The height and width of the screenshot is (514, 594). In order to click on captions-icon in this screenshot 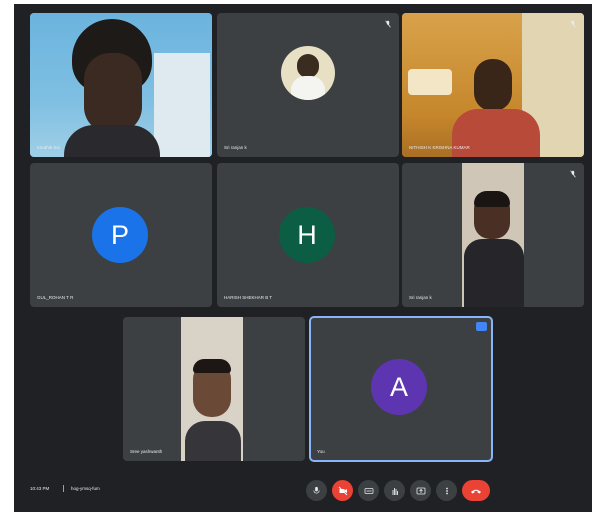, I will do `click(368, 490)`.